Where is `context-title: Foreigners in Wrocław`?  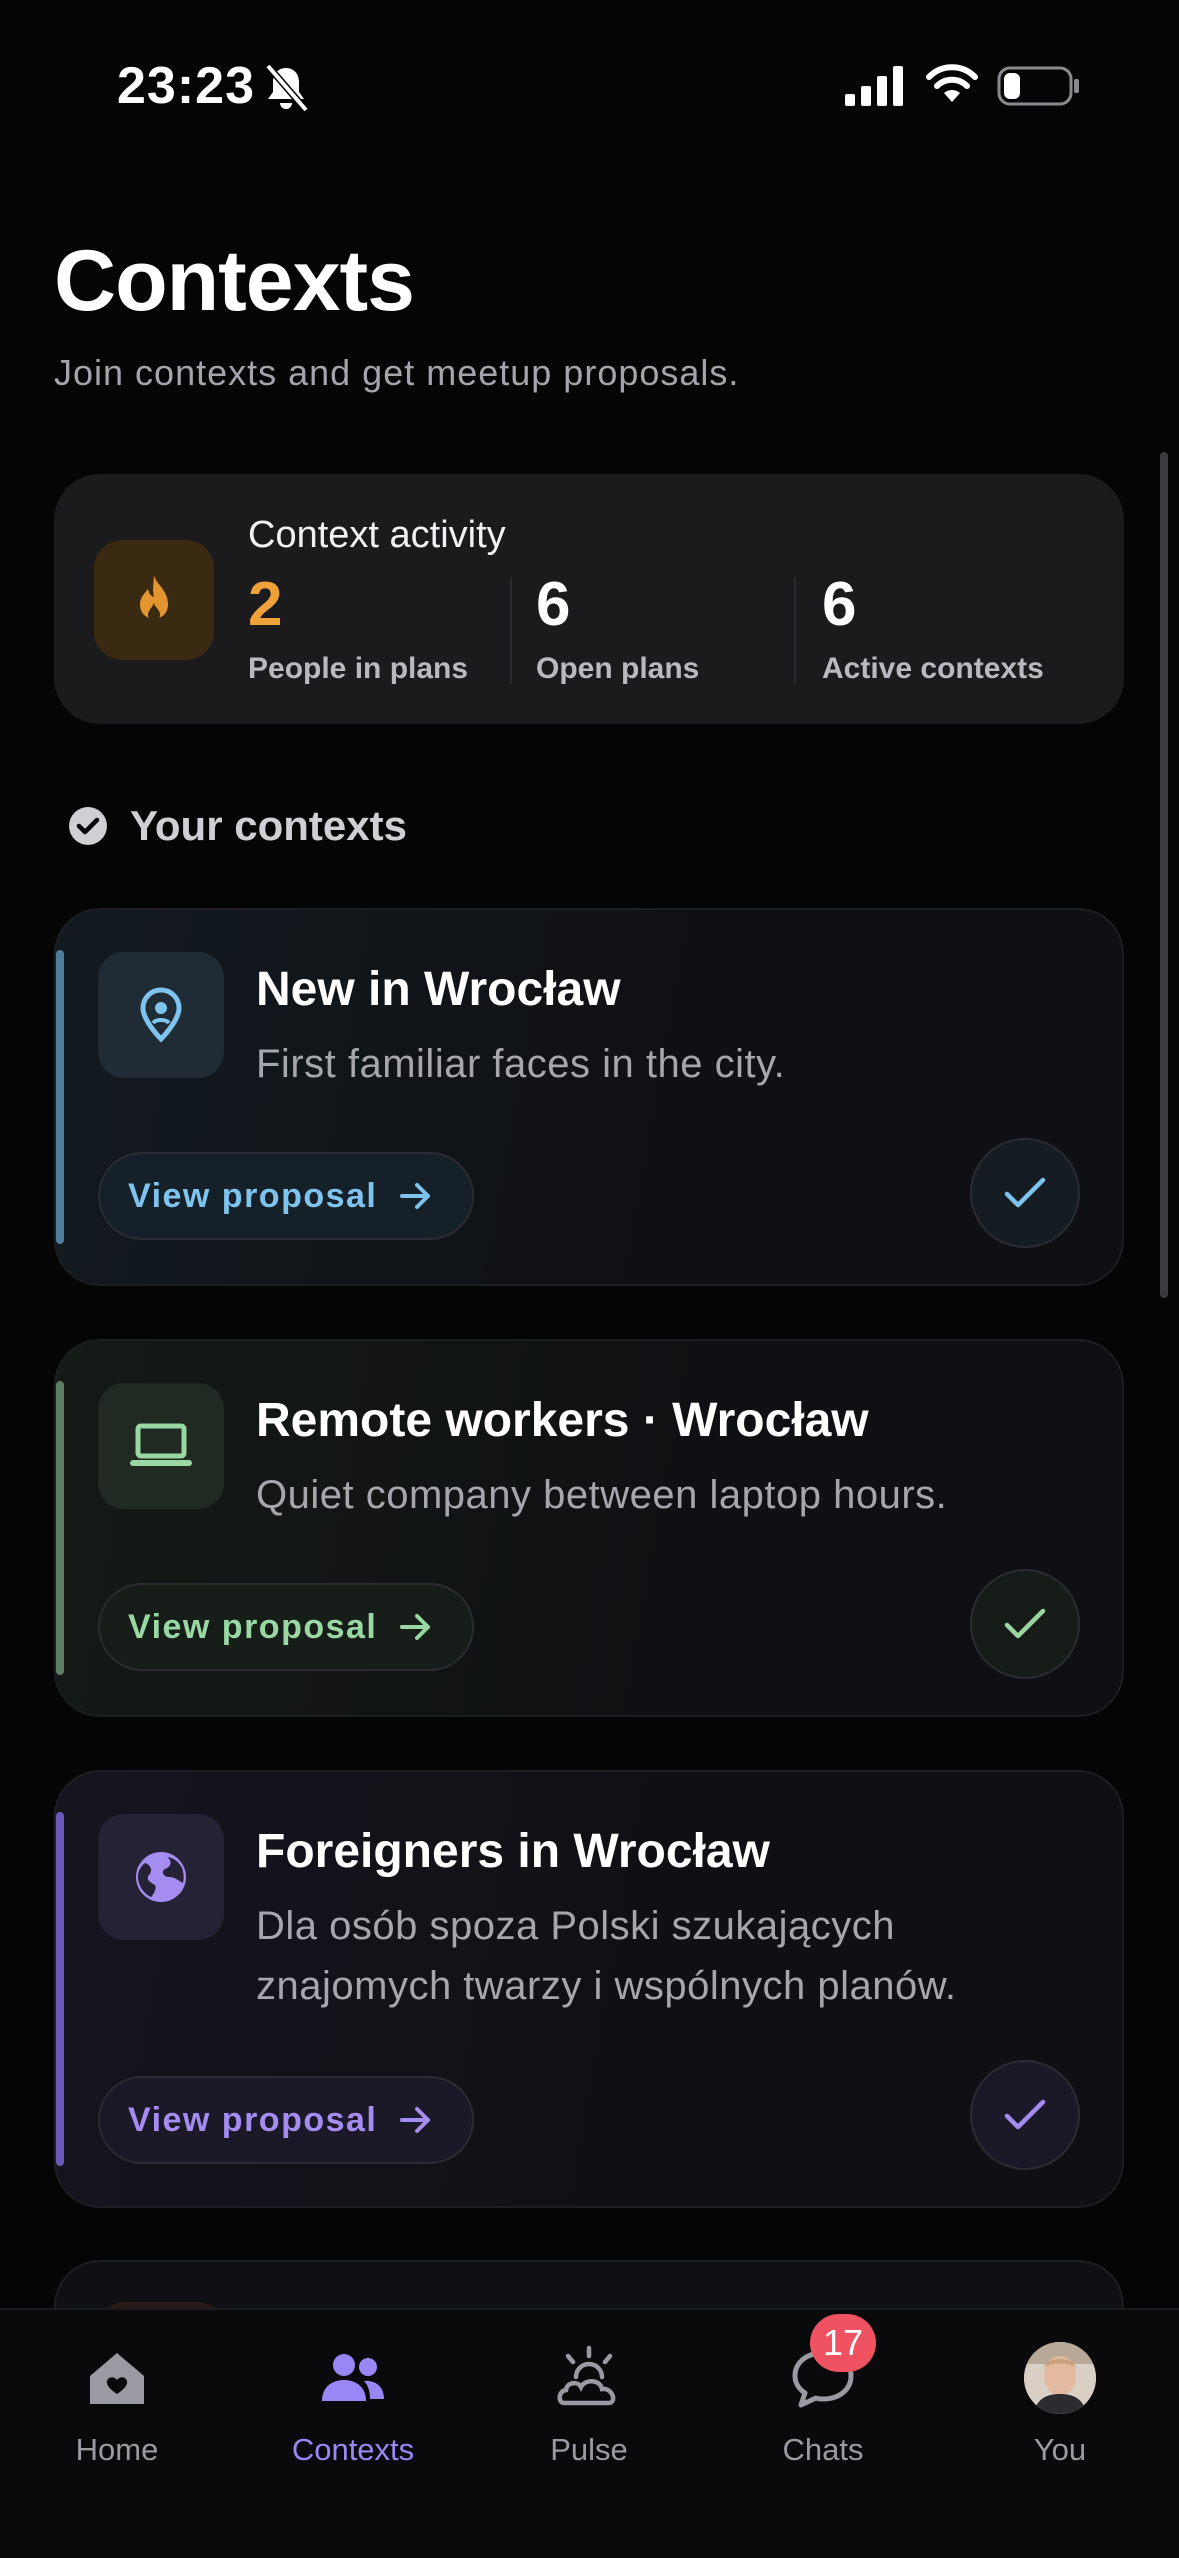
context-title: Foreigners in Wrocław is located at coordinates (513, 1851).